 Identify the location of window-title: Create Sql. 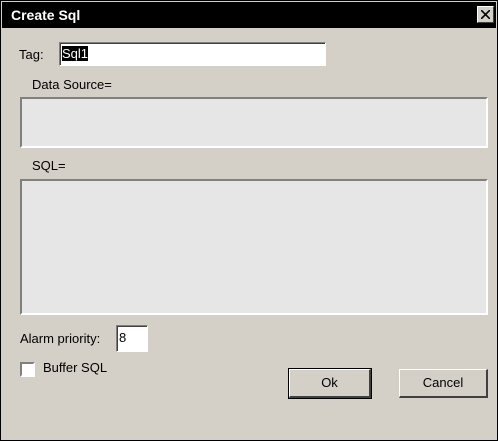
(46, 15).